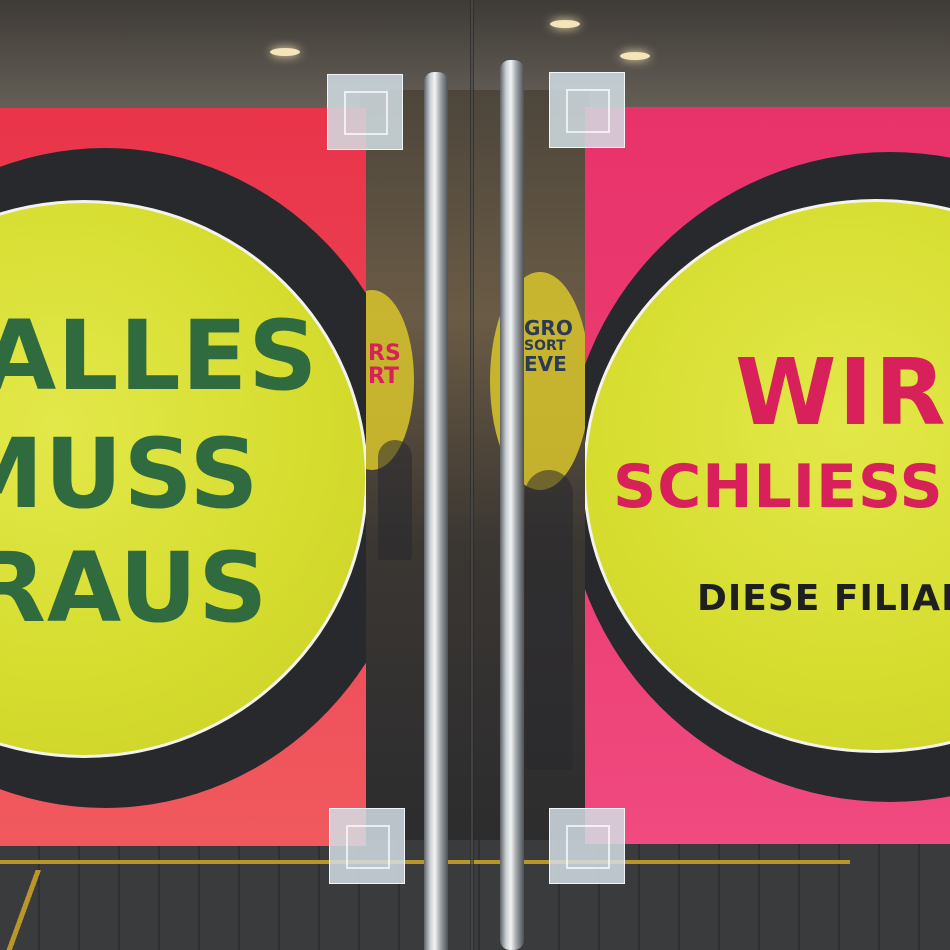 The width and height of the screenshot is (950, 950). I want to click on door-handle-left, so click(436, 511).